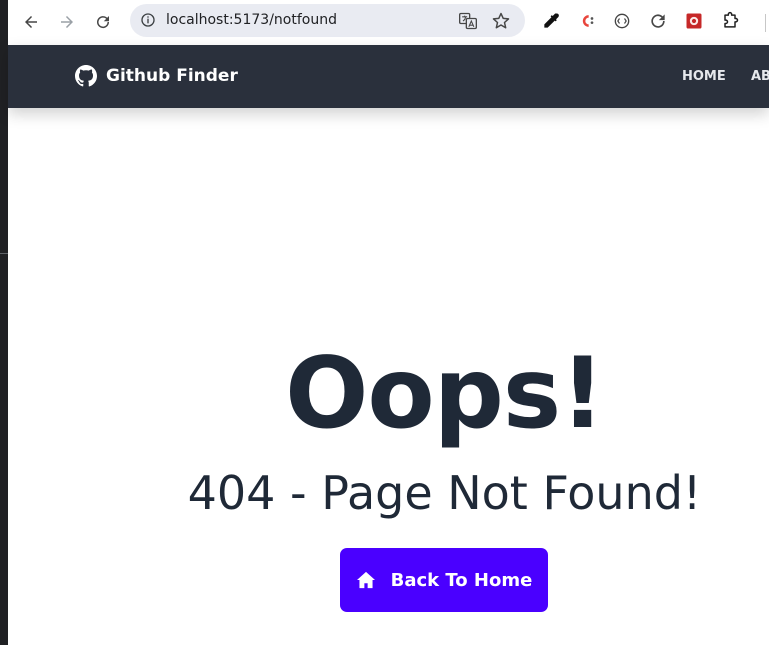  I want to click on reload-button, so click(103, 22).